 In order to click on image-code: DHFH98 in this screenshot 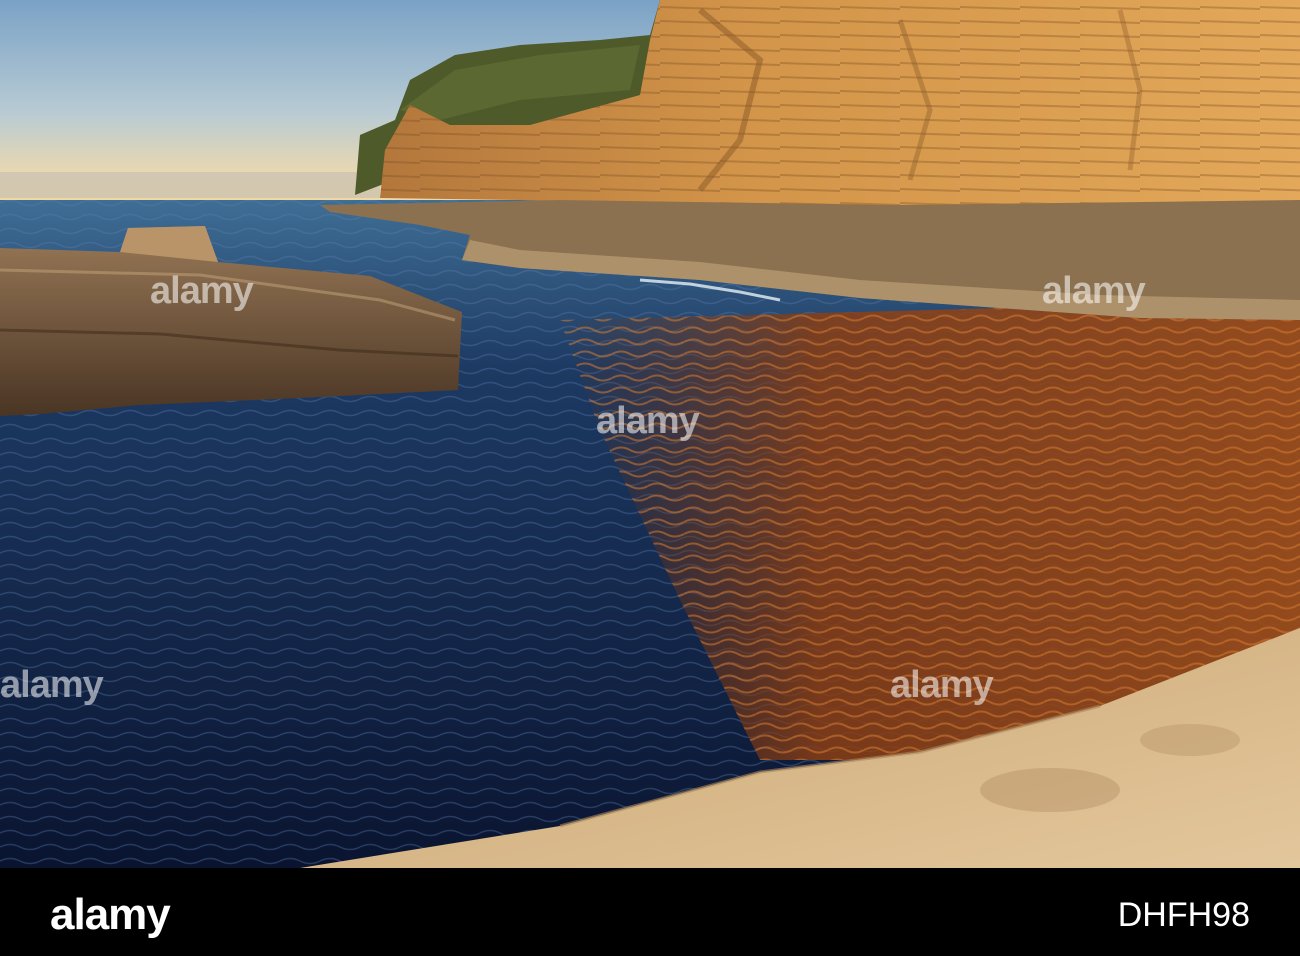, I will do `click(1183, 915)`.